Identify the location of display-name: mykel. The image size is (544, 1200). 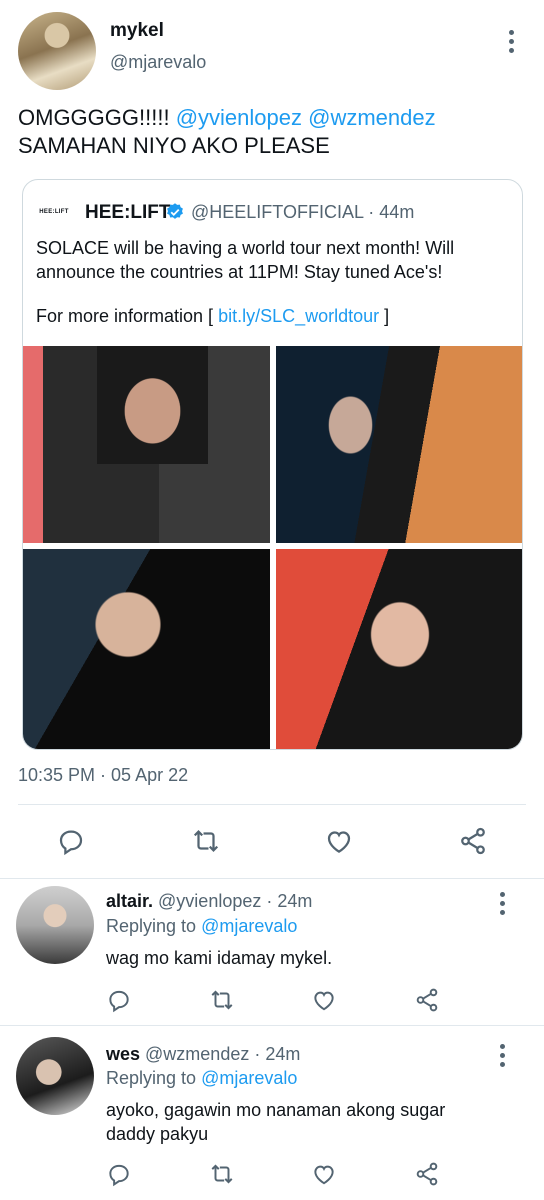
(137, 31).